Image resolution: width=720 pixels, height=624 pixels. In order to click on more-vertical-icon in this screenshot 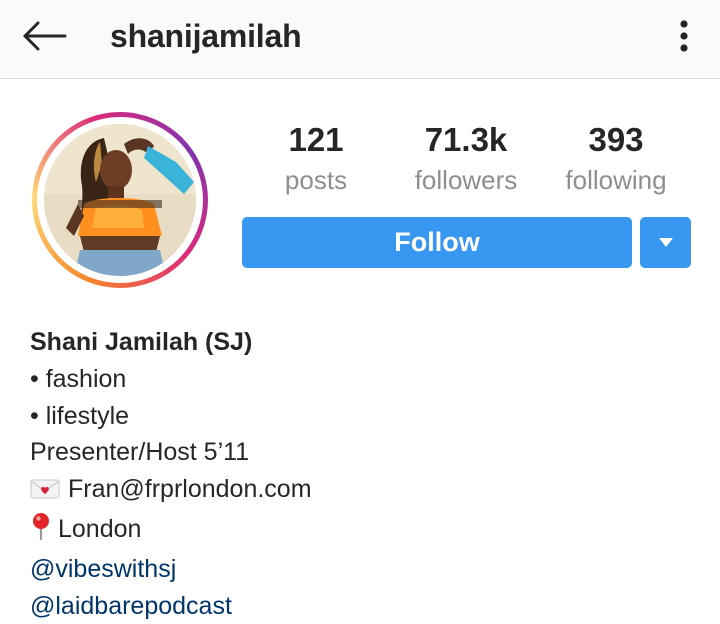, I will do `click(684, 36)`.